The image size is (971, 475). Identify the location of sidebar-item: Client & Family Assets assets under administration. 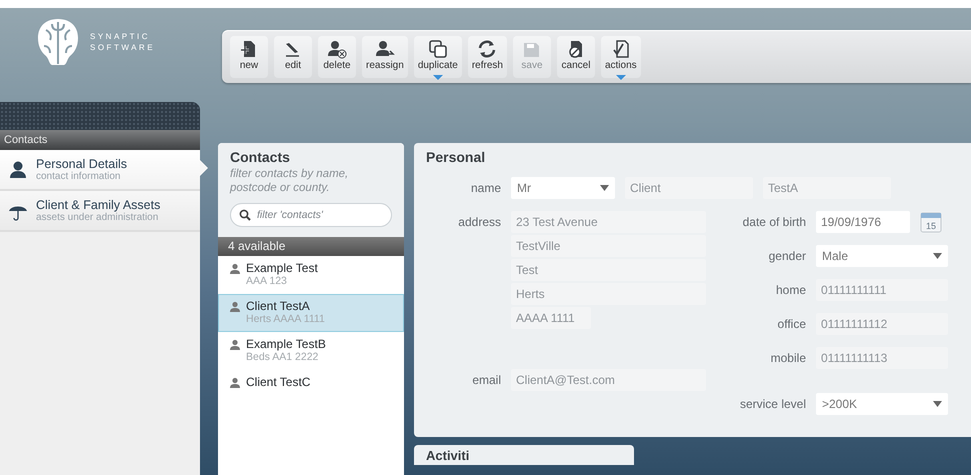
(100, 211).